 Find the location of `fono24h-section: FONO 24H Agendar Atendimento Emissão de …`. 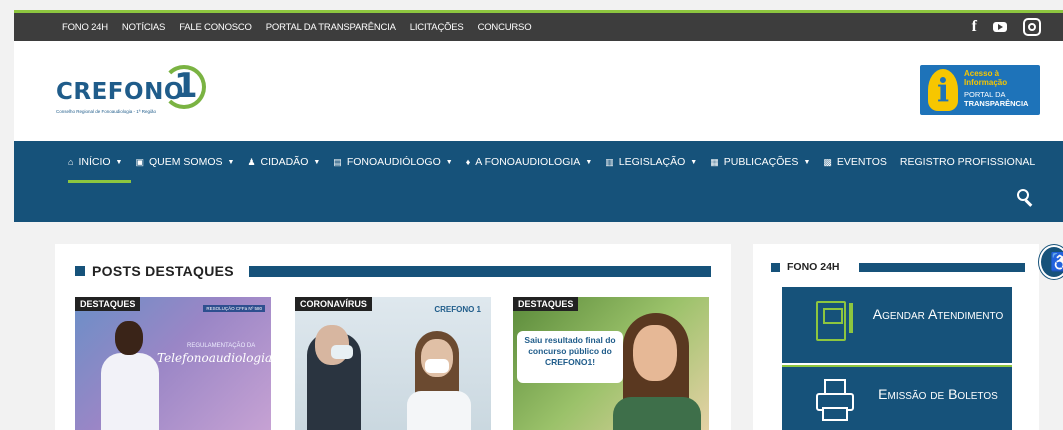

fono24h-section: FONO 24H Agendar Atendimento Emissão de … is located at coordinates (896, 337).